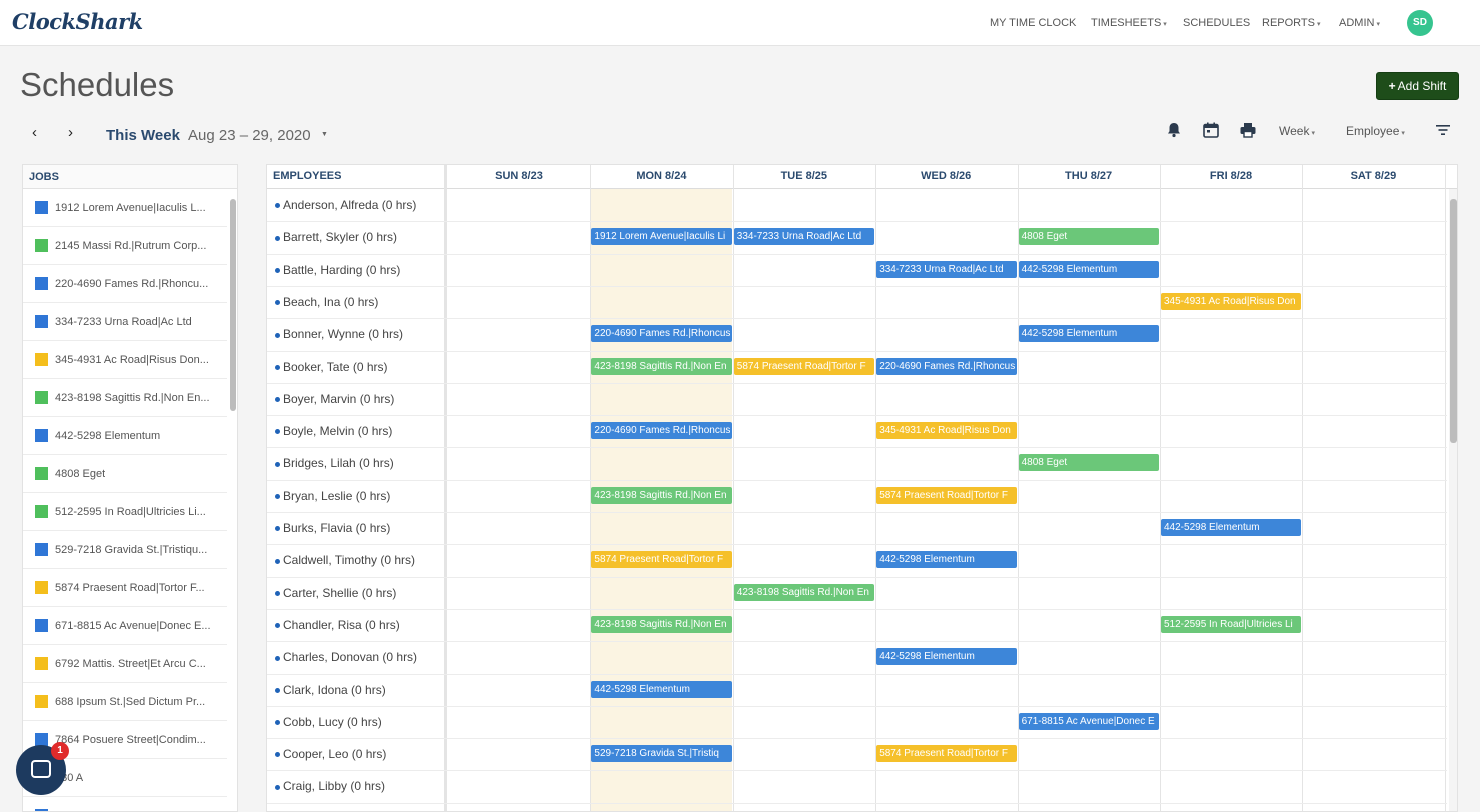 The height and width of the screenshot is (812, 1480). What do you see at coordinates (519, 176) in the screenshot?
I see `day-header: SUN 8/23` at bounding box center [519, 176].